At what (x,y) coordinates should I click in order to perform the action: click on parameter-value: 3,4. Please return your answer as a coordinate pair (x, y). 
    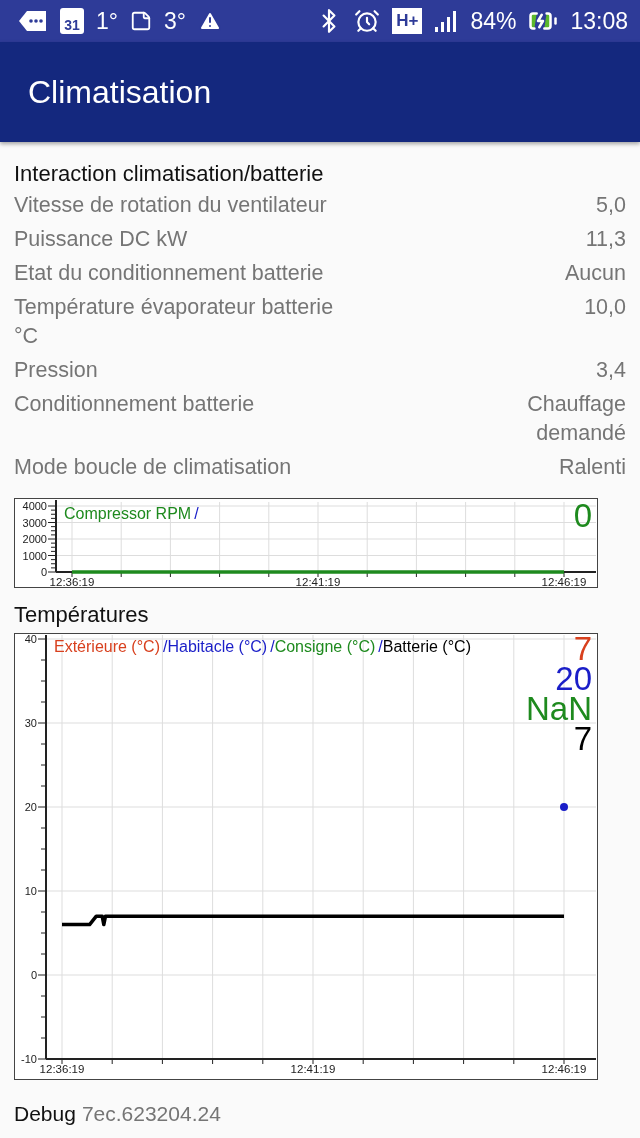
    Looking at the image, I should click on (611, 370).